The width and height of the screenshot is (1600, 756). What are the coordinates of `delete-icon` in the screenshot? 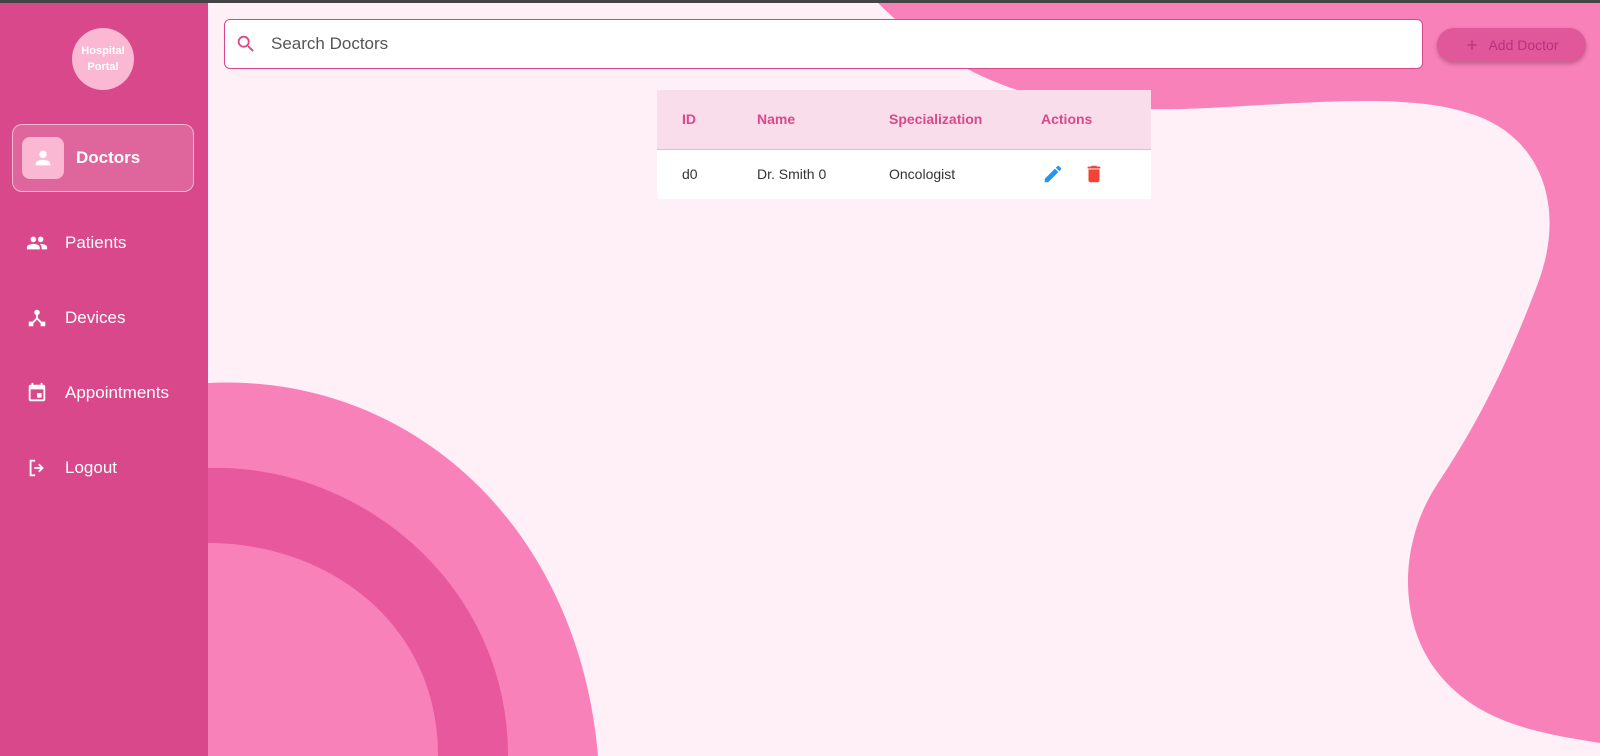 It's located at (1094, 174).